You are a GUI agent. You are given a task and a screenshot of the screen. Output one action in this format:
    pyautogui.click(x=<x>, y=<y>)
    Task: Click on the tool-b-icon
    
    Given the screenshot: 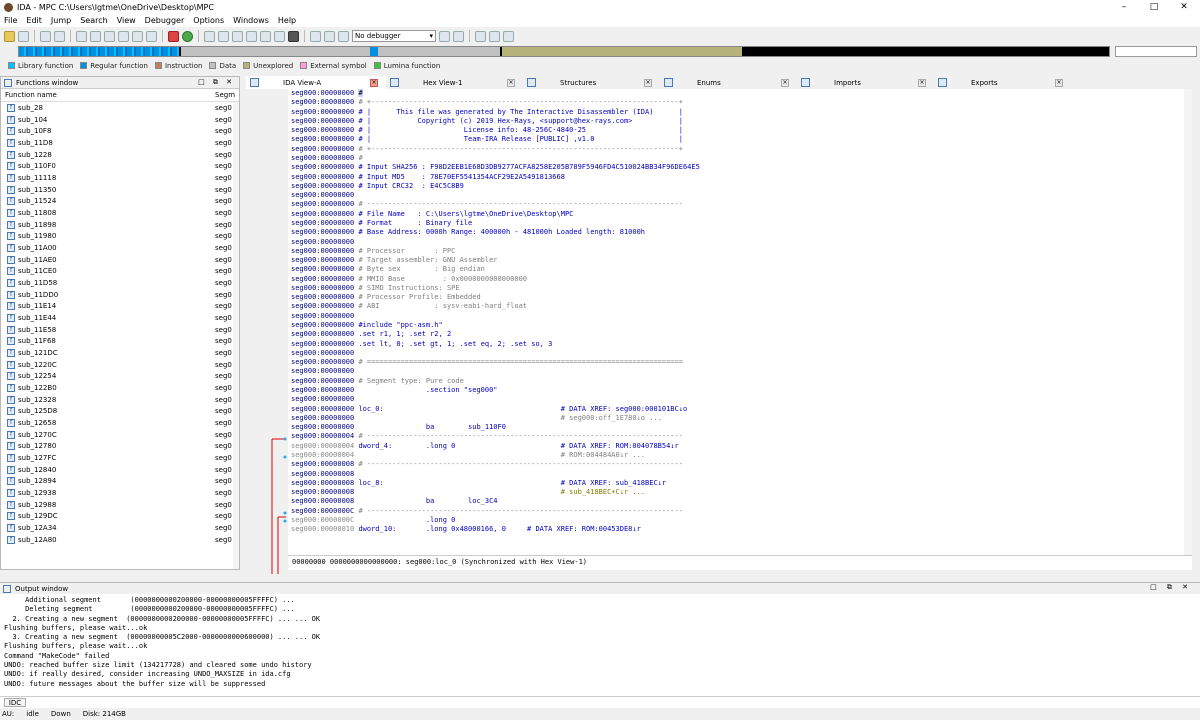 What is the action you would take?
    pyautogui.click(x=494, y=36)
    